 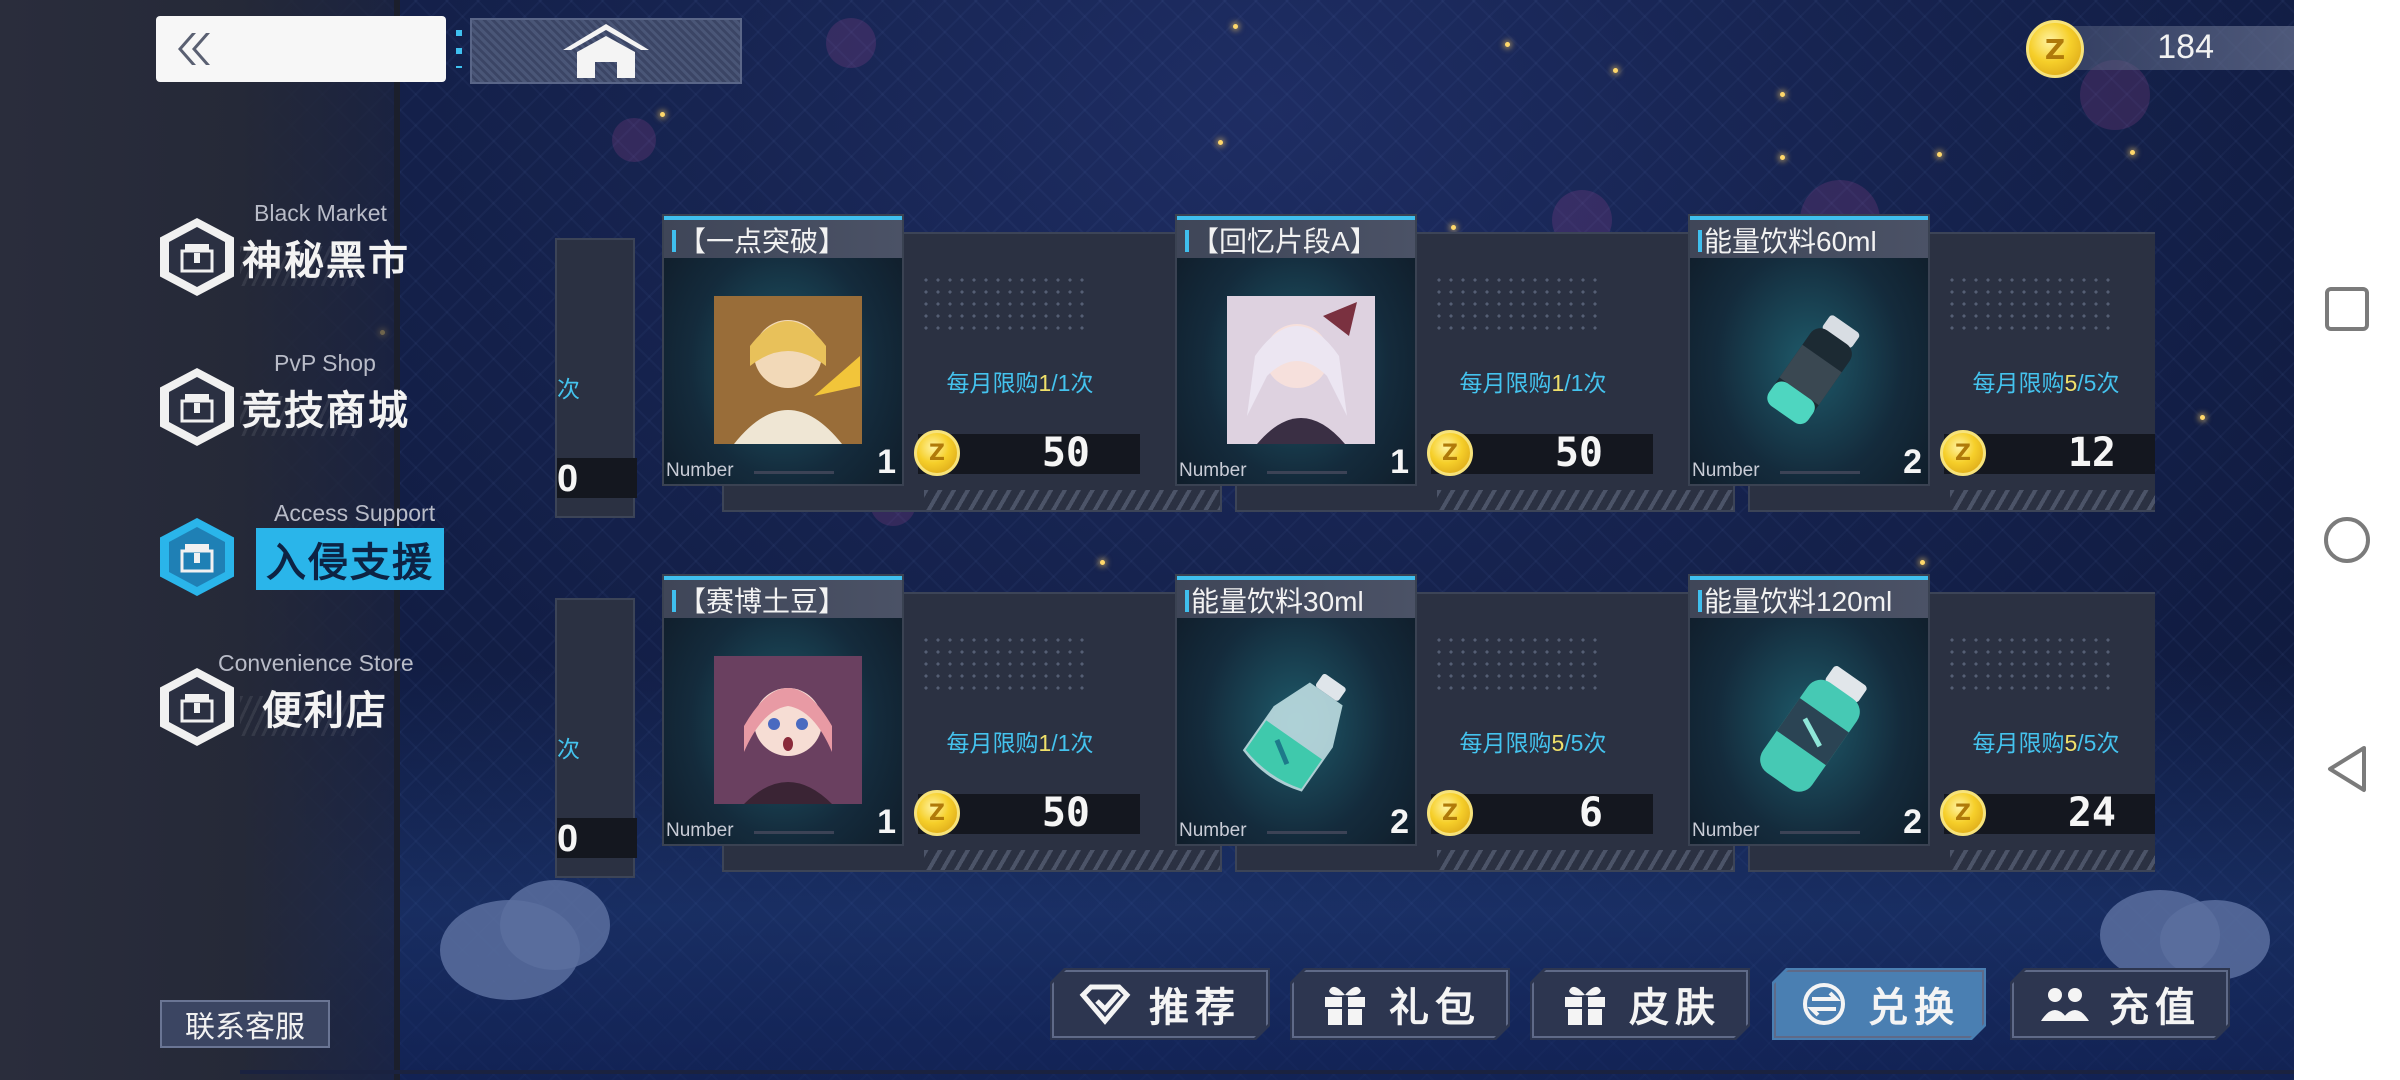 I want to click on sidebar-item-en-label: PvP Shop, so click(x=325, y=363).